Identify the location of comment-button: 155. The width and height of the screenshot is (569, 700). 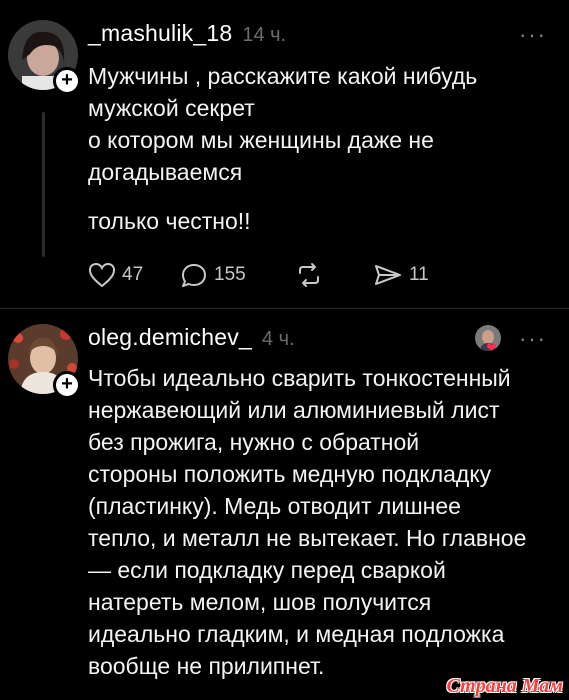
(237, 275).